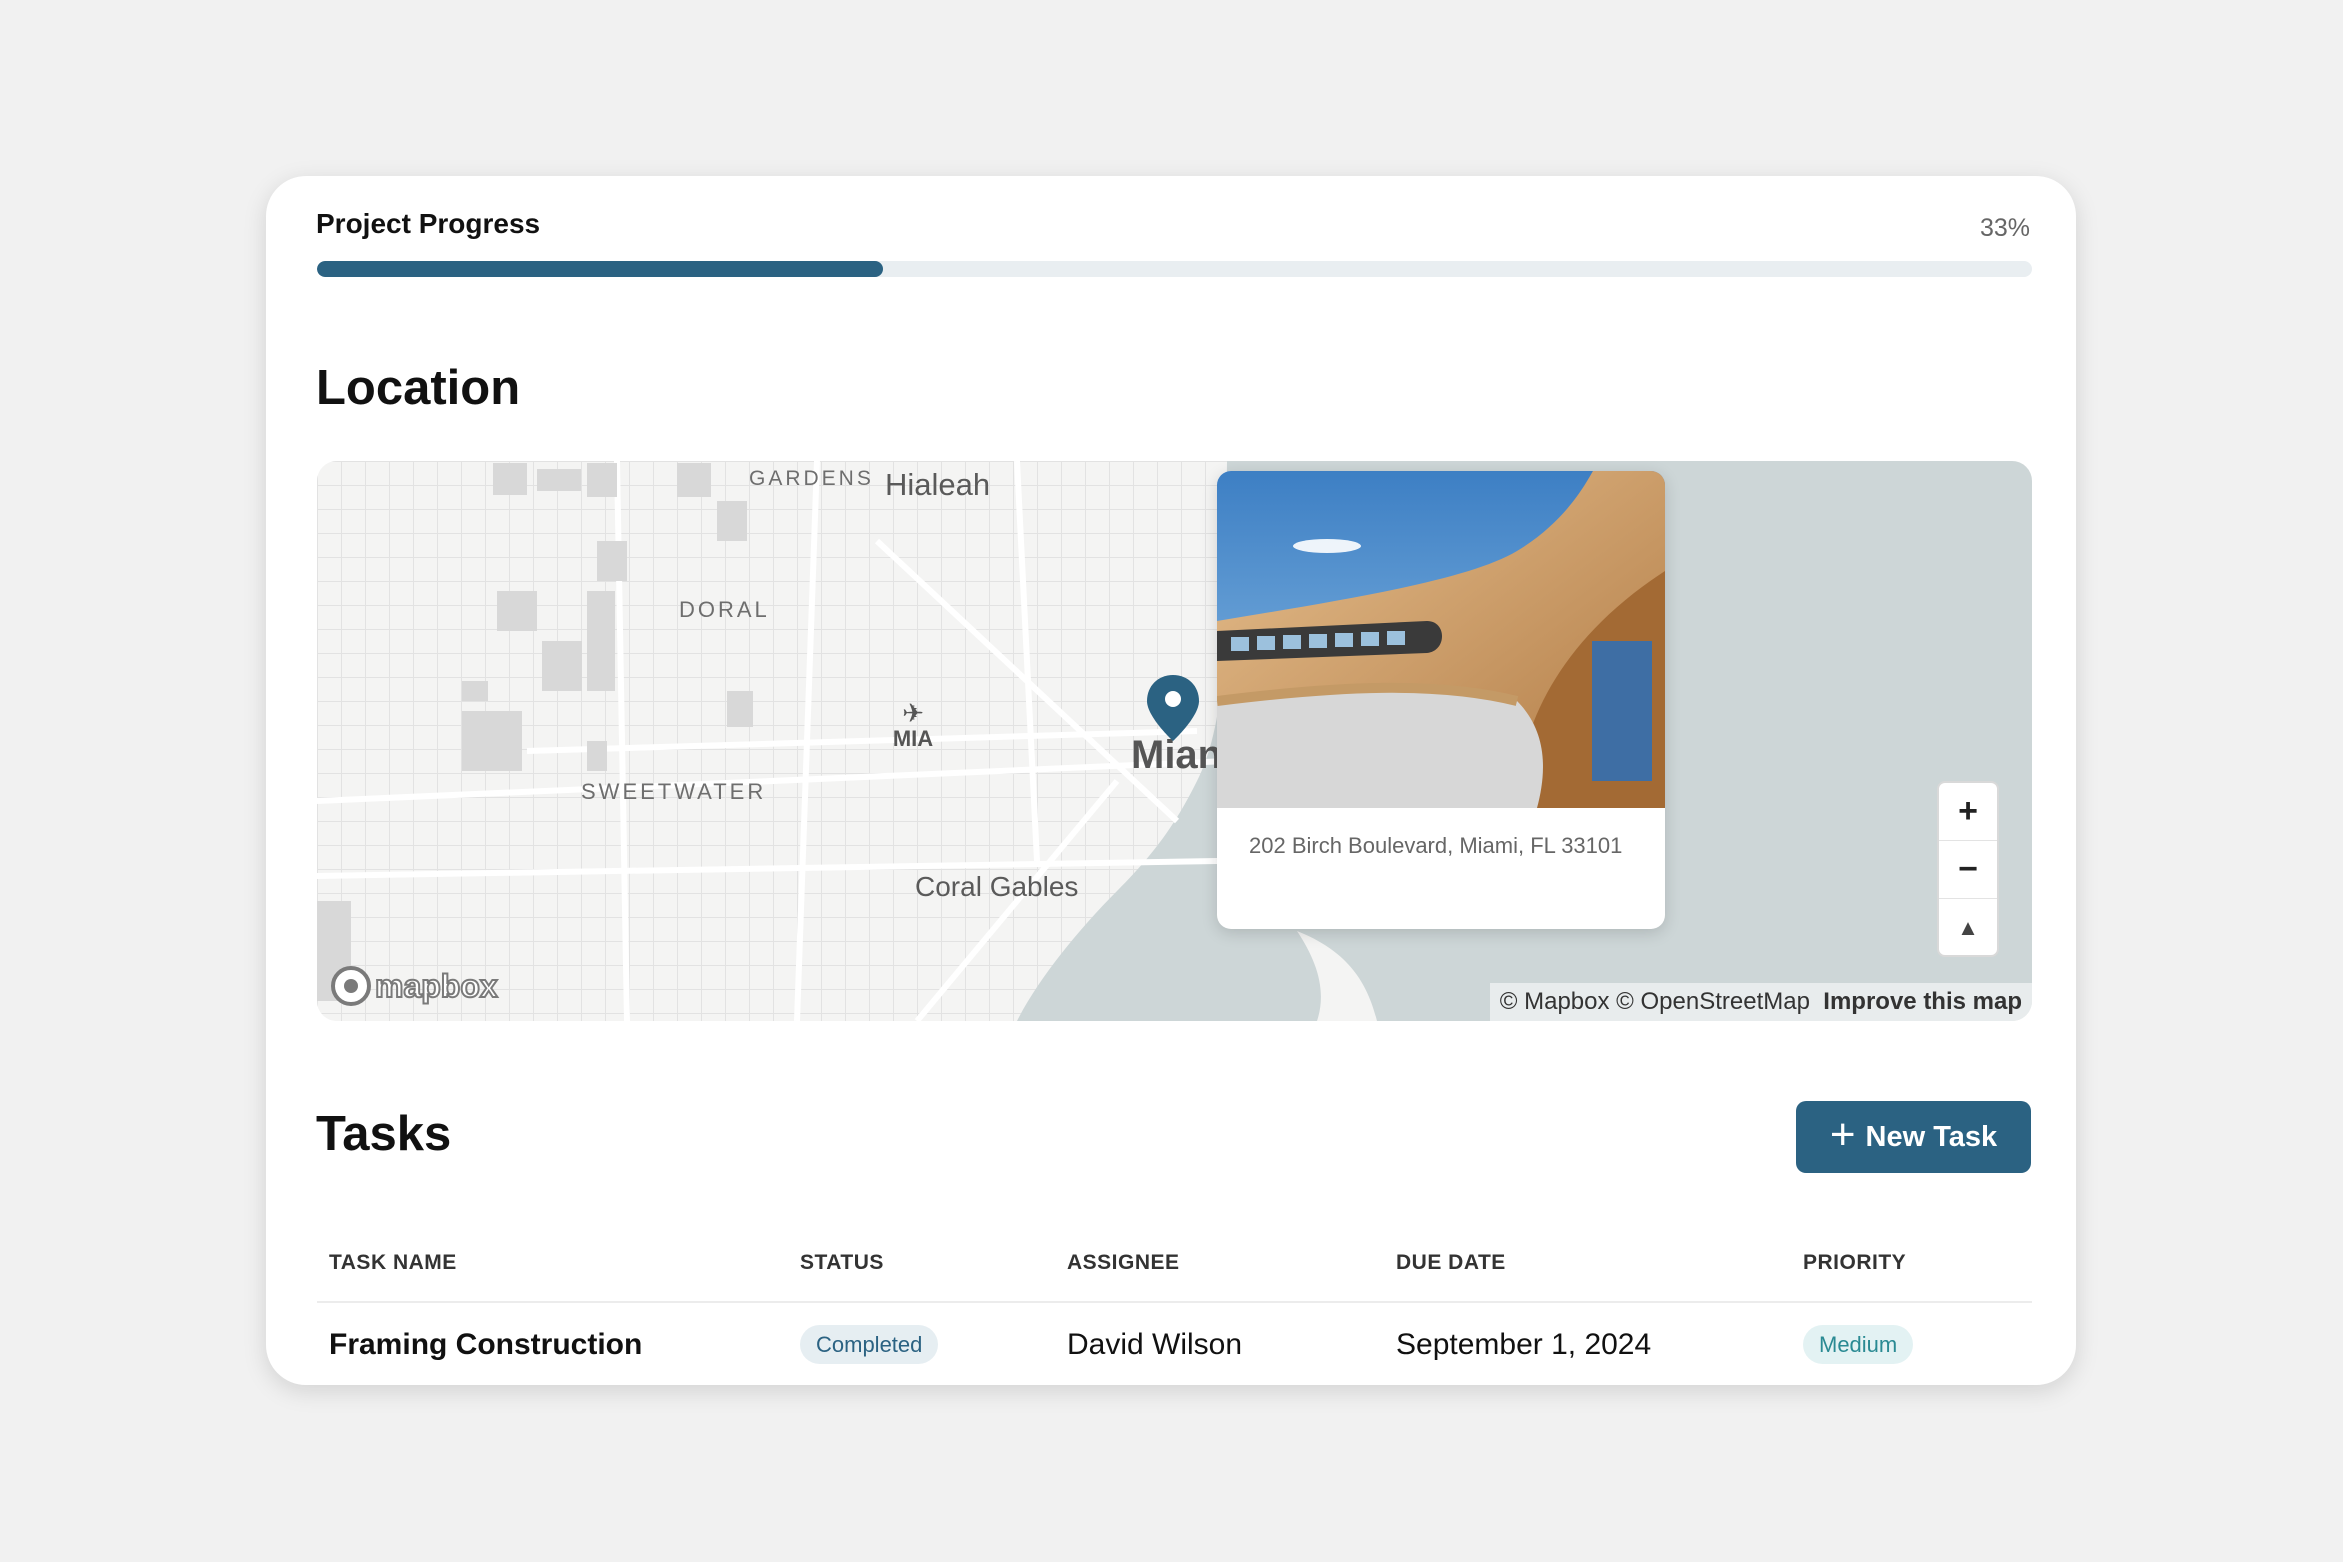 The width and height of the screenshot is (2343, 1562). Describe the element at coordinates (1441, 639) in the screenshot. I see `building-photo` at that location.